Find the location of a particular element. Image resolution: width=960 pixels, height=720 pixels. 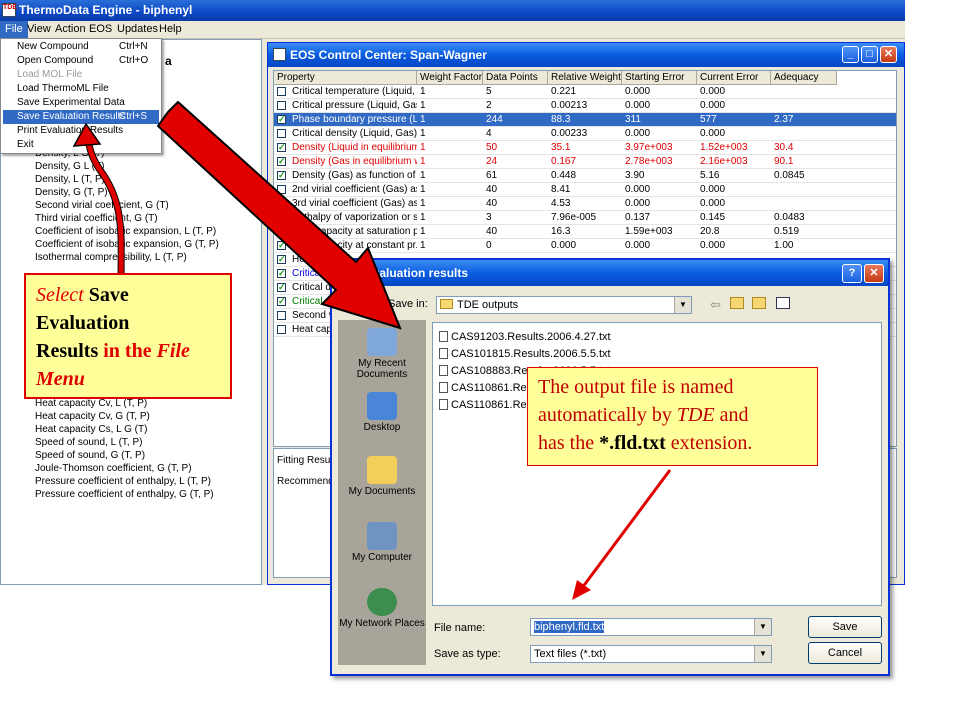

curved-arrow-head is located at coordinates (87, 134).